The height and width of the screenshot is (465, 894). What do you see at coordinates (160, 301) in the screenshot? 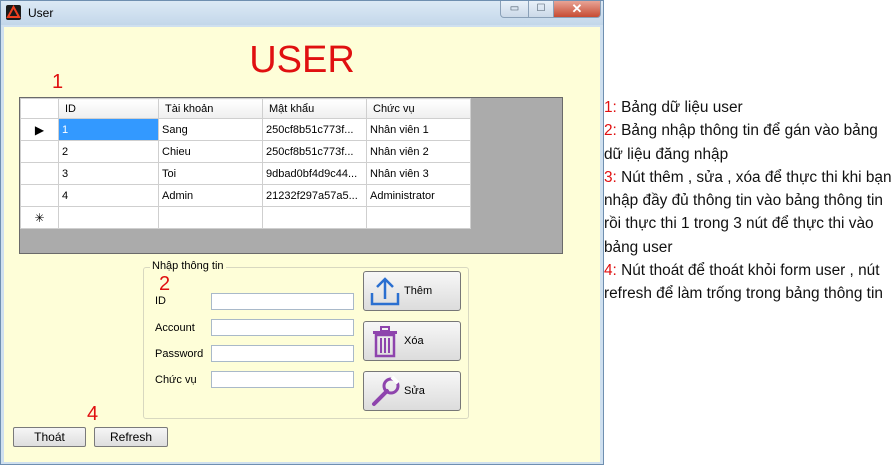
I see `id-label: ID` at bounding box center [160, 301].